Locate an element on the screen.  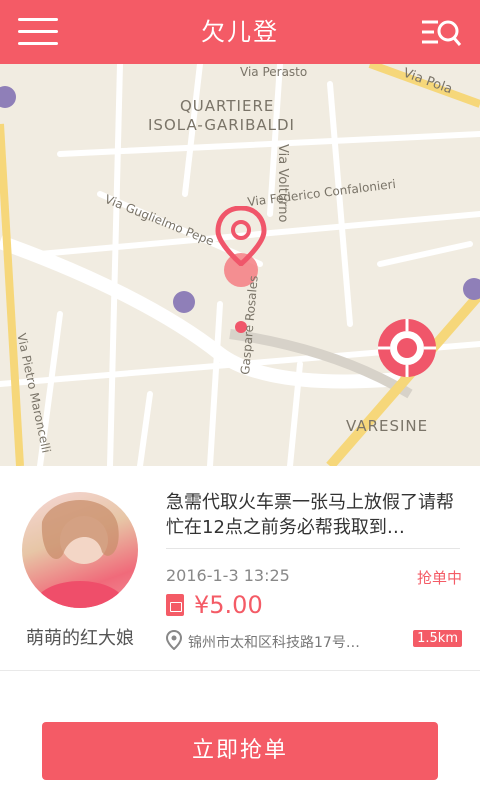
locate-target-icon is located at coordinates (407, 348).